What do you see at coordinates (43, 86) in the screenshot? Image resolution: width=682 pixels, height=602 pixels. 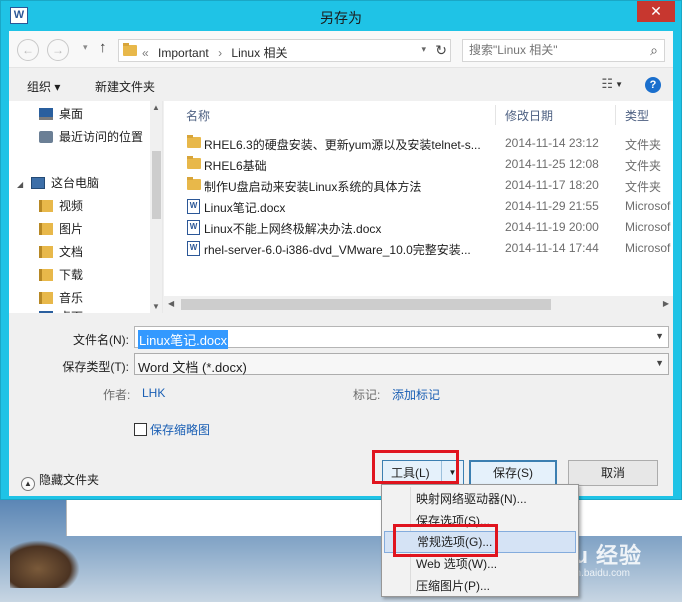 I see `organize-menu: 组织 ▾` at bounding box center [43, 86].